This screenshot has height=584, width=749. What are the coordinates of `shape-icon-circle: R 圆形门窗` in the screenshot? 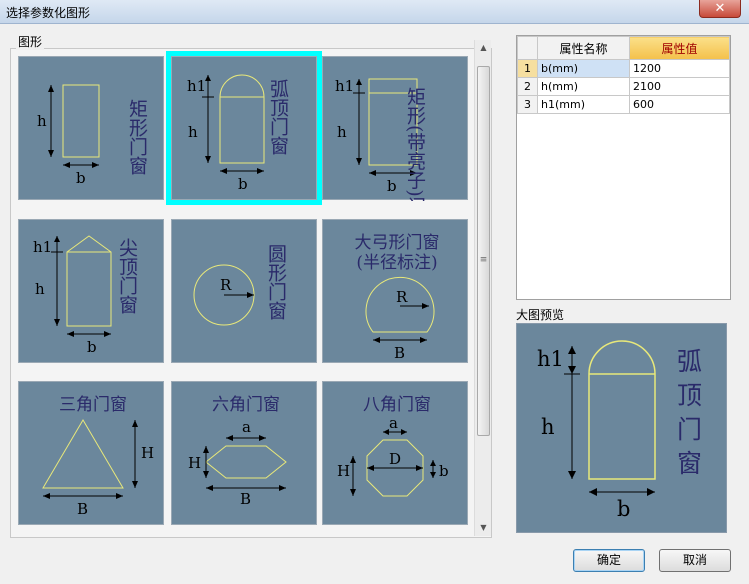 It's located at (240, 285).